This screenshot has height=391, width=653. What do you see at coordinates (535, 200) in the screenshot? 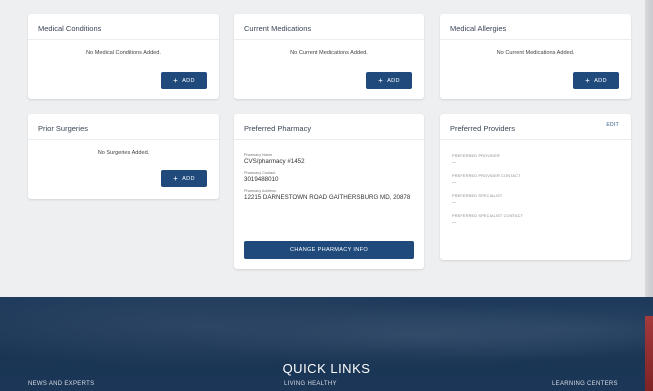
I see `specialist-field: PREFERRED SPECIALIST --` at bounding box center [535, 200].